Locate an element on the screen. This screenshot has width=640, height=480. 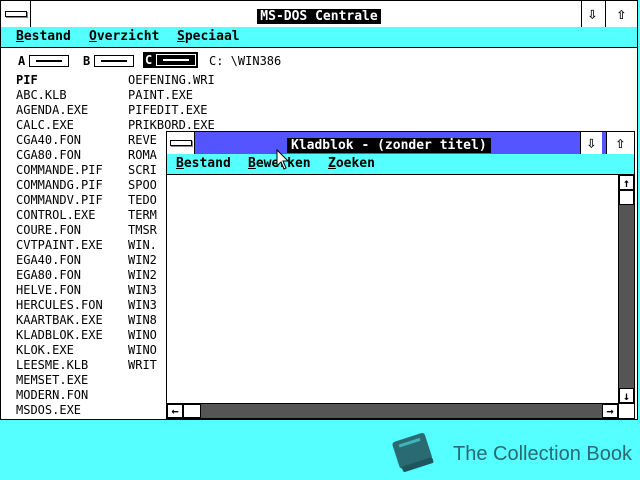
drive-b: B is located at coordinates (109, 61).